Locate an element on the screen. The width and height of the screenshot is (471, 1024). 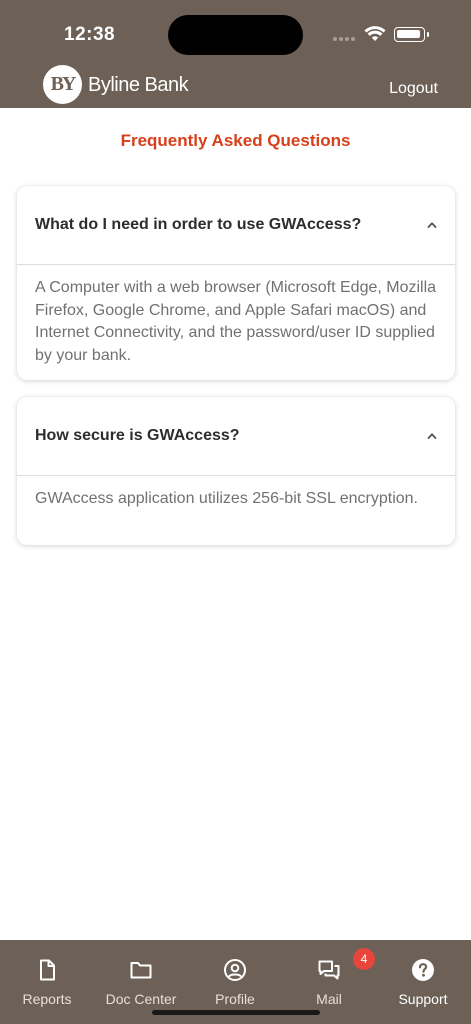
page-title: Frequently Asked Questions is located at coordinates (235, 140).